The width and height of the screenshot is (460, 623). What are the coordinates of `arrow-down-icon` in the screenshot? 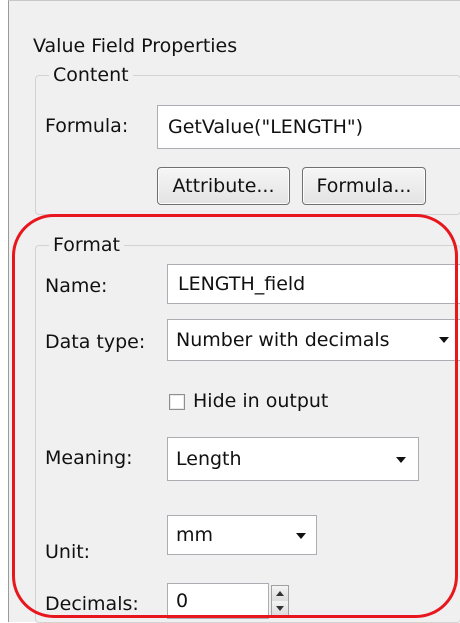 It's located at (280, 608).